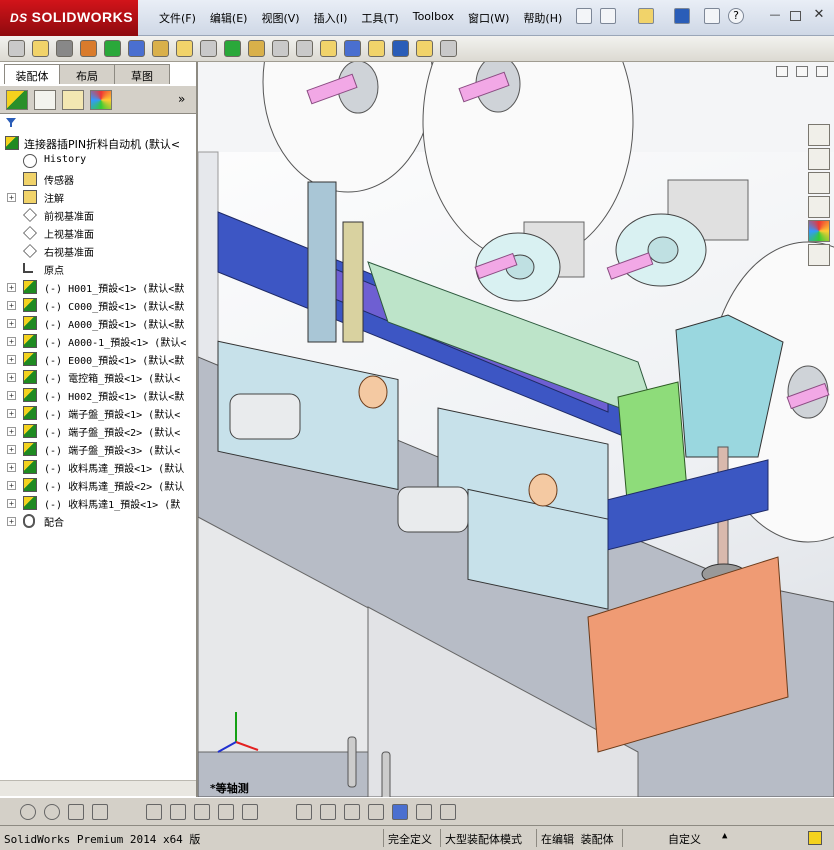  I want to click on tree-item: + 注解, so click(98, 197).